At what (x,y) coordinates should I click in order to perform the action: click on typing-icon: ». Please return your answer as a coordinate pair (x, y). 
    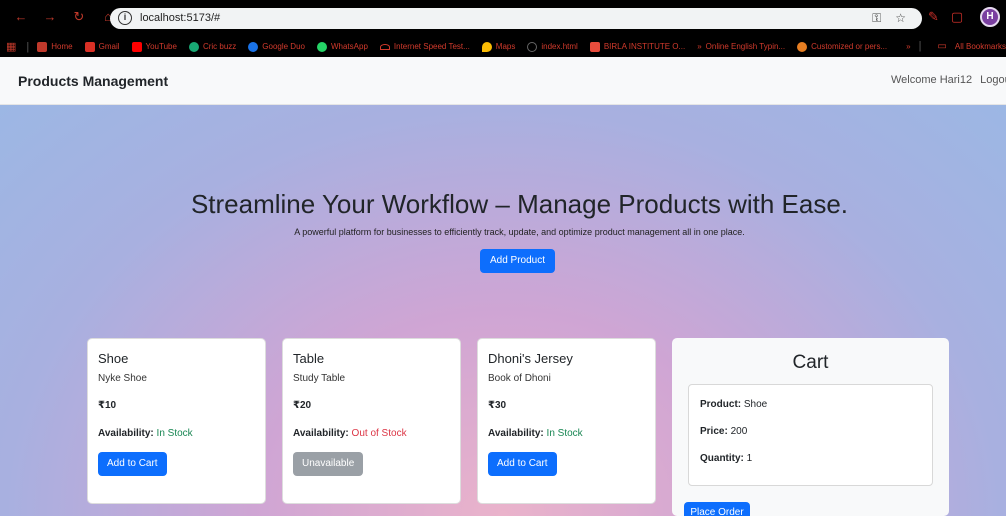
    Looking at the image, I should click on (699, 46).